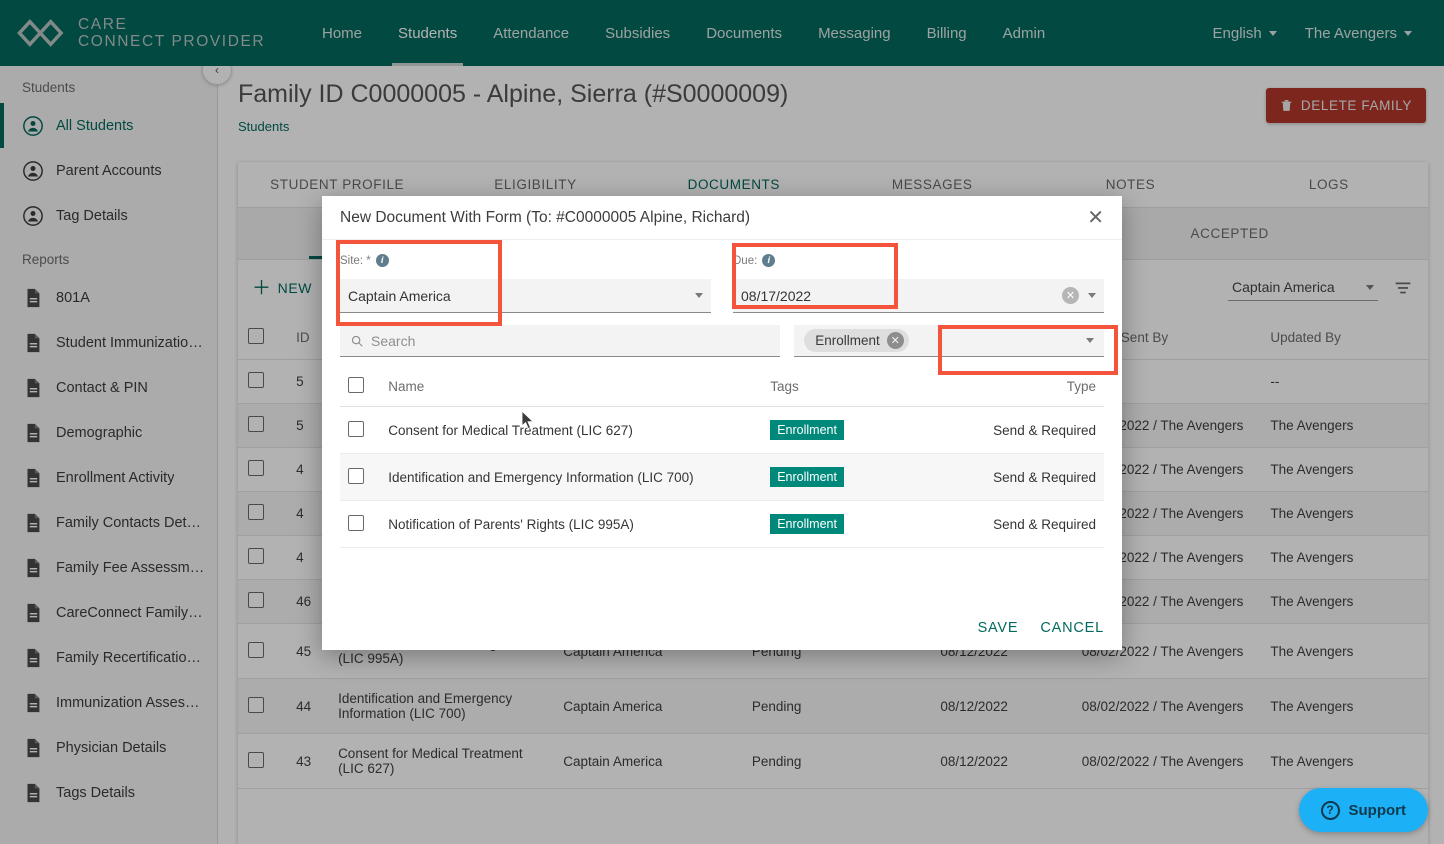  I want to click on tag-chip-label: Enrollment, so click(847, 340).